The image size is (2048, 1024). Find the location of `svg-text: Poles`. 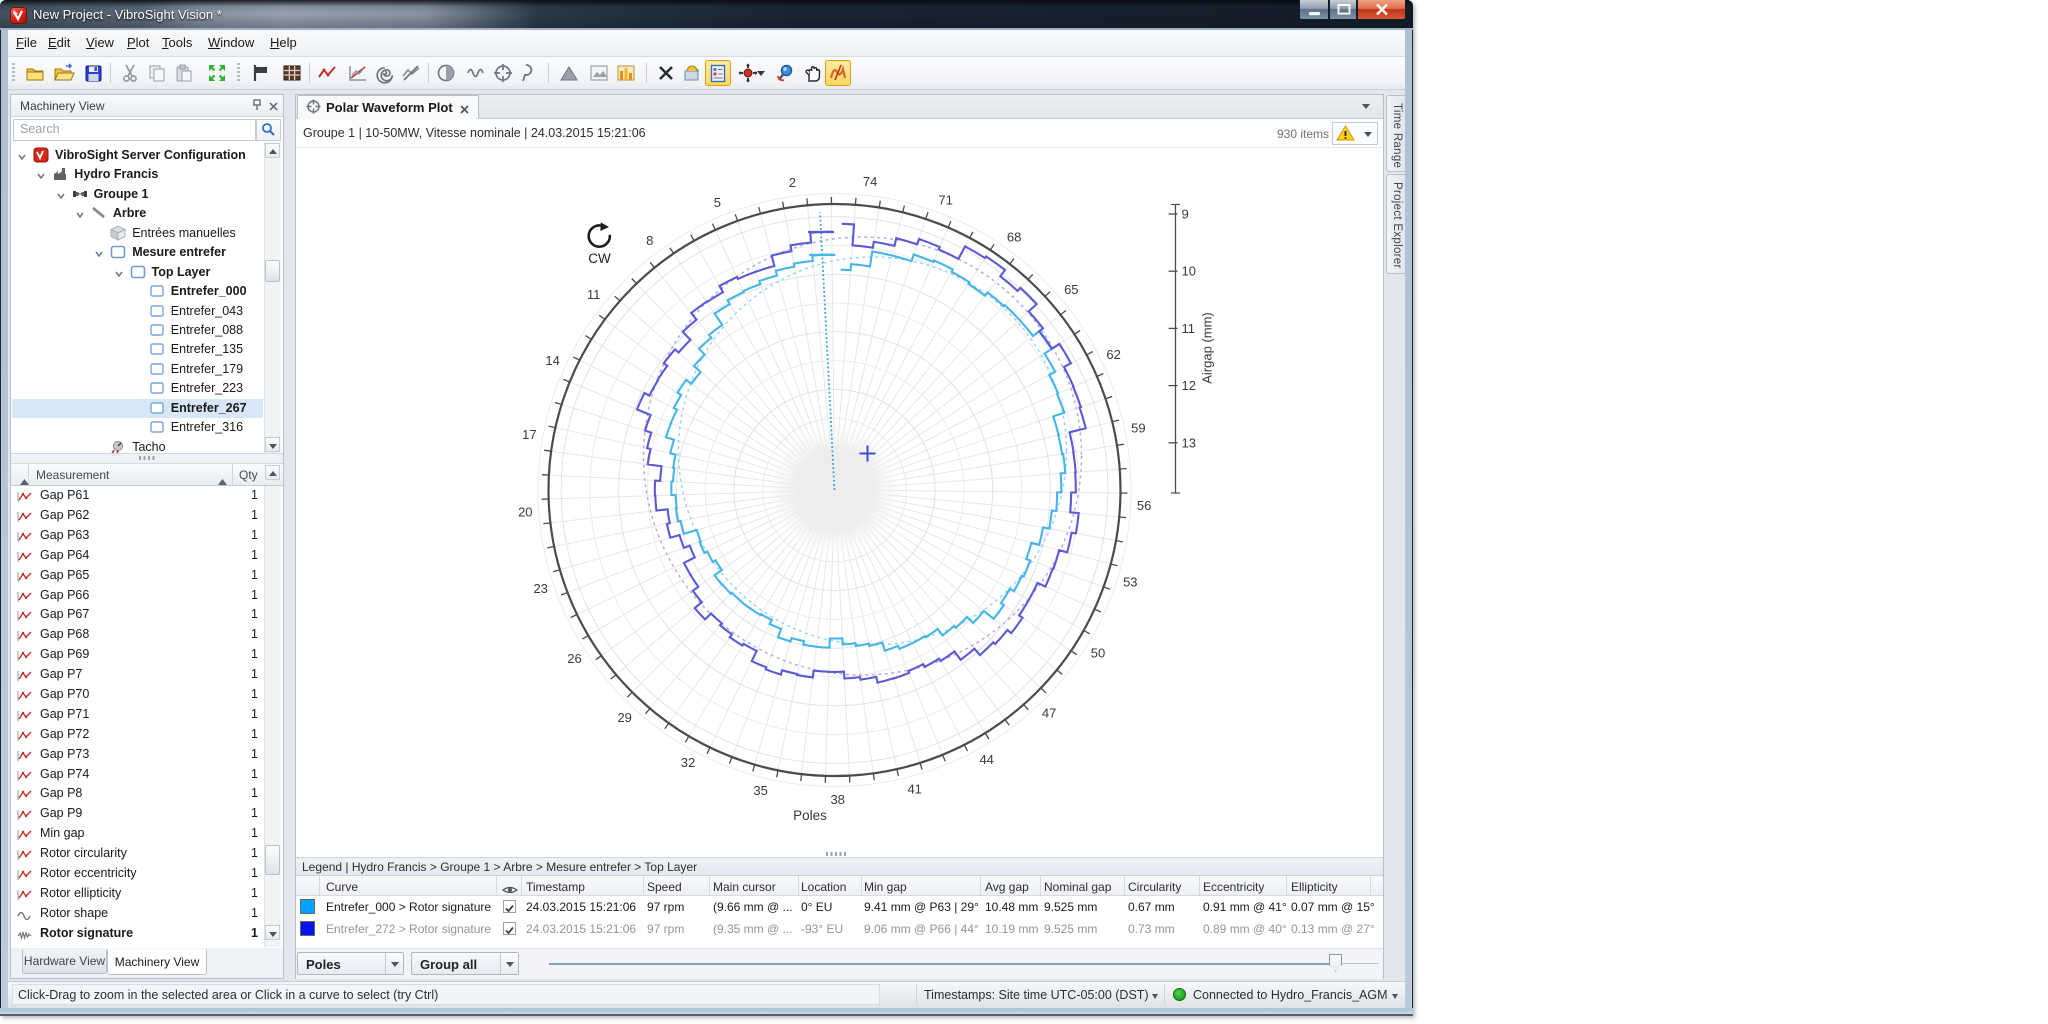

svg-text: Poles is located at coordinates (810, 815).